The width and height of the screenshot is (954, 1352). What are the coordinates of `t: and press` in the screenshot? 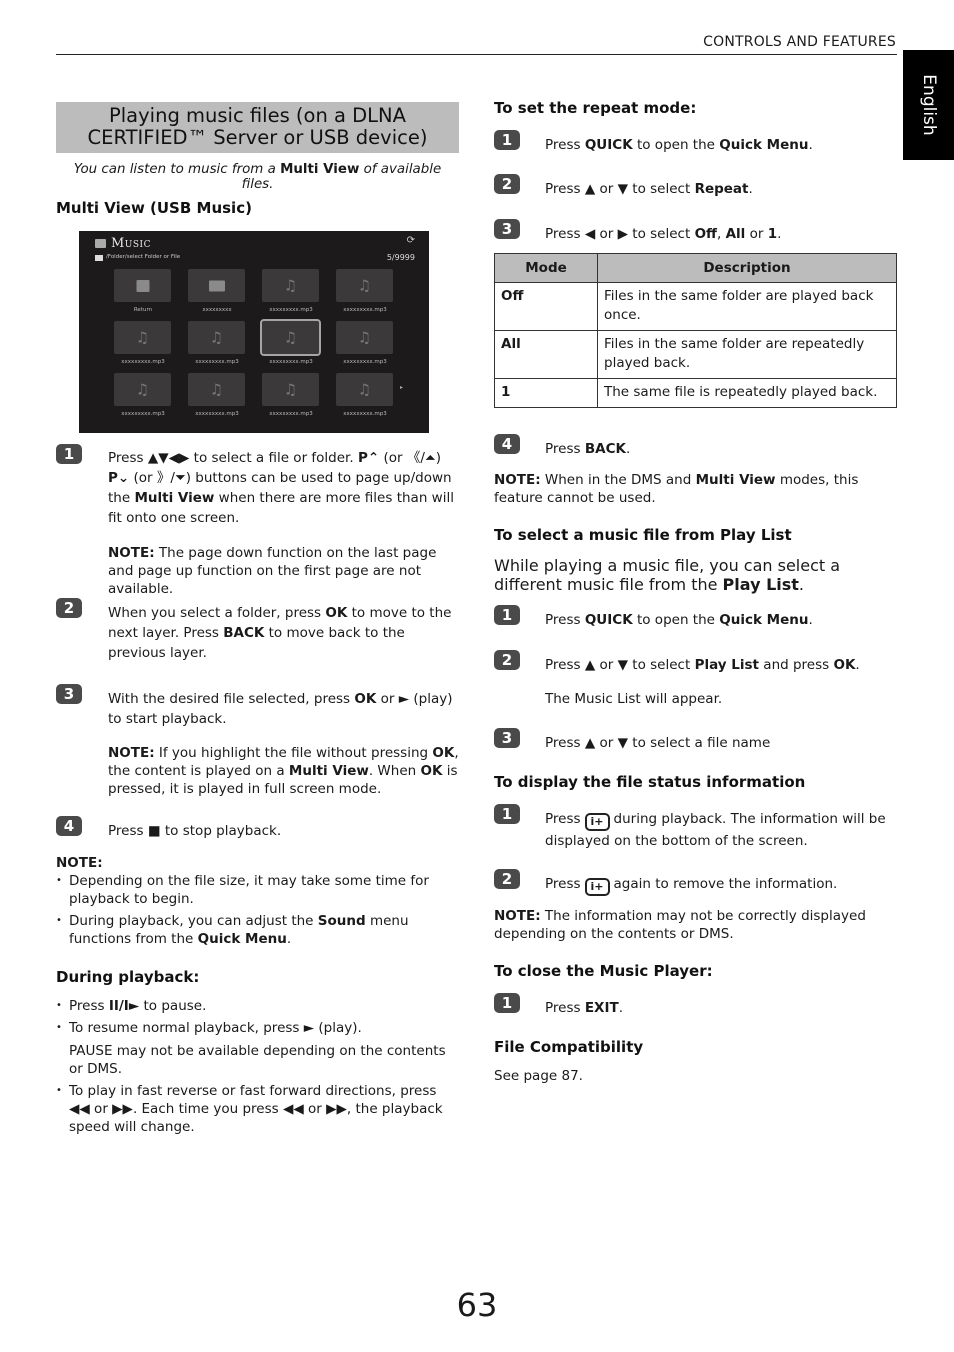 It's located at (796, 665).